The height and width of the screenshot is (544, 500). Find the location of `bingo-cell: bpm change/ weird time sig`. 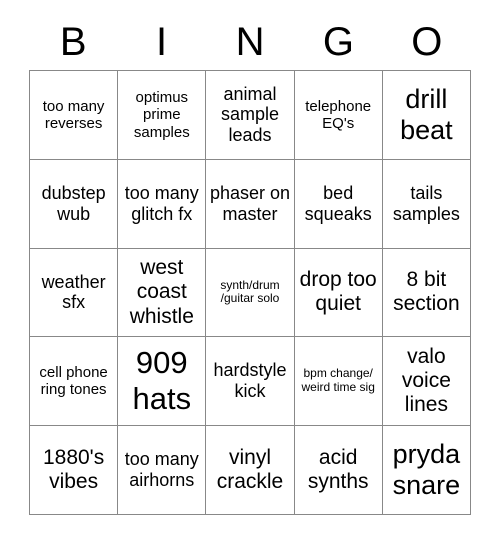

bingo-cell: bpm change/ weird time sig is located at coordinates (338, 382).